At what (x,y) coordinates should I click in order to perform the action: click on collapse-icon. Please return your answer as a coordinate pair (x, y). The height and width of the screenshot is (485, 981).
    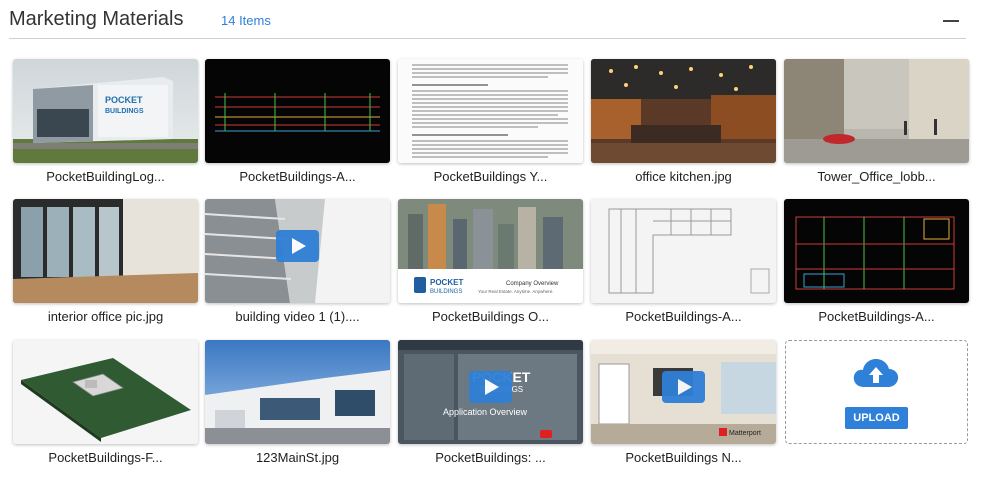
    Looking at the image, I should click on (951, 20).